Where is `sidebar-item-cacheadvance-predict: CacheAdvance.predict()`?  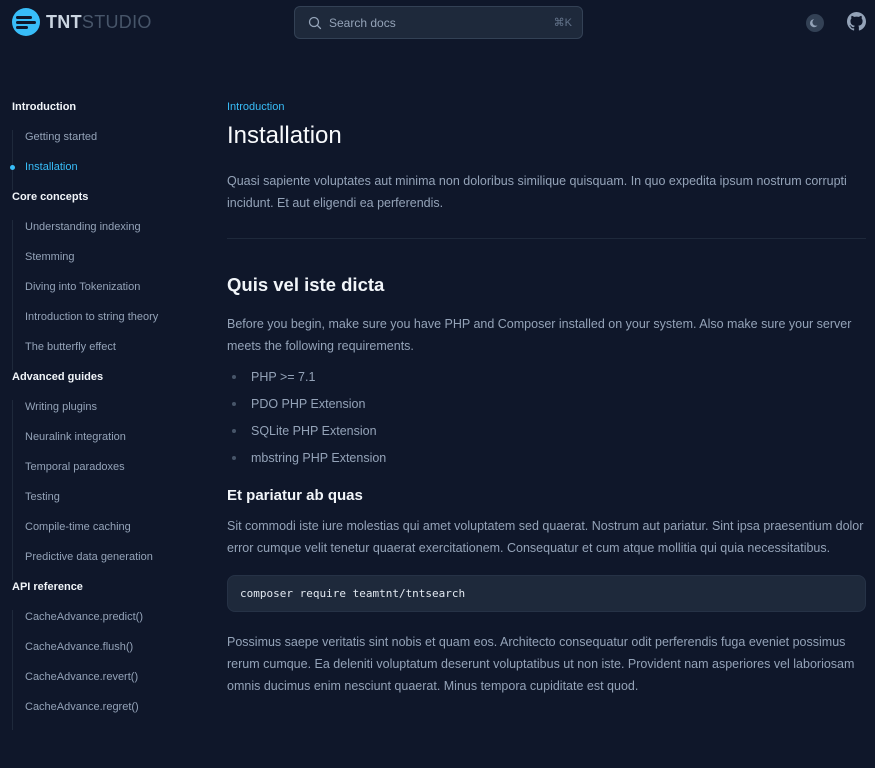 sidebar-item-cacheadvance-predict: CacheAdvance.predict() is located at coordinates (113, 625).